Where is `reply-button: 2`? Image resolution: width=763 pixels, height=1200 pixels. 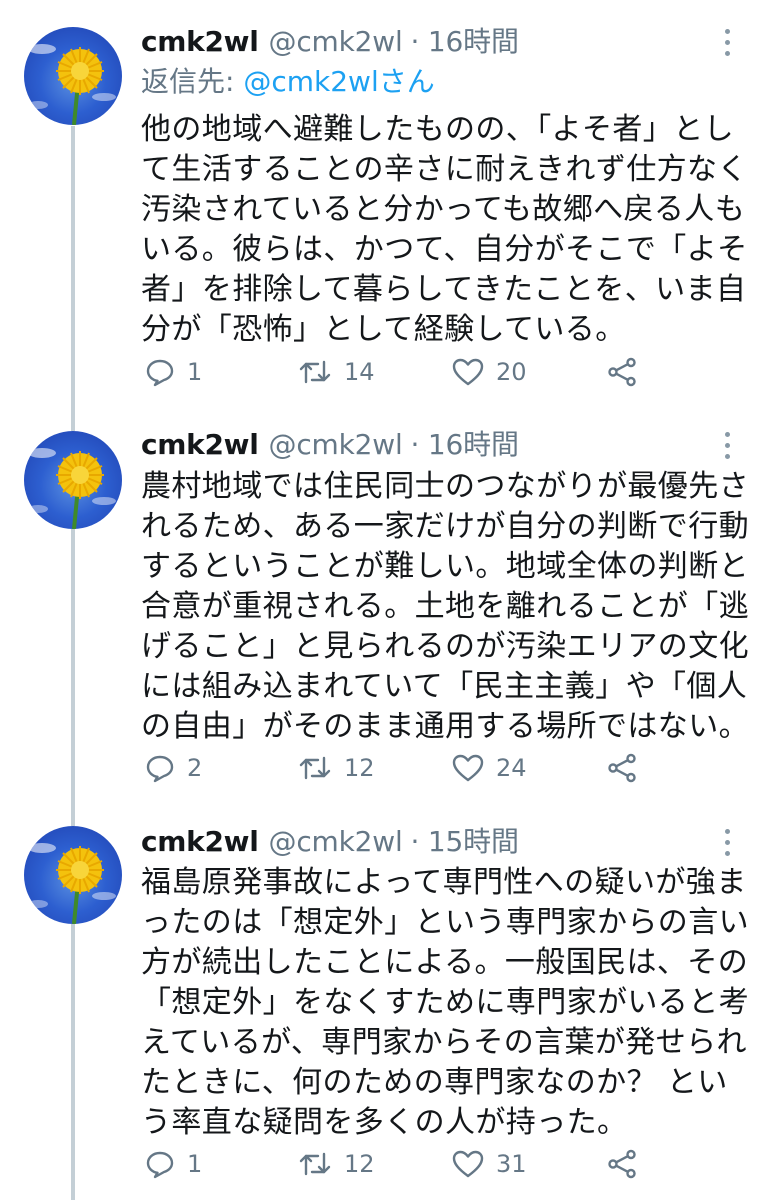
reply-button: 2 is located at coordinates (173, 768).